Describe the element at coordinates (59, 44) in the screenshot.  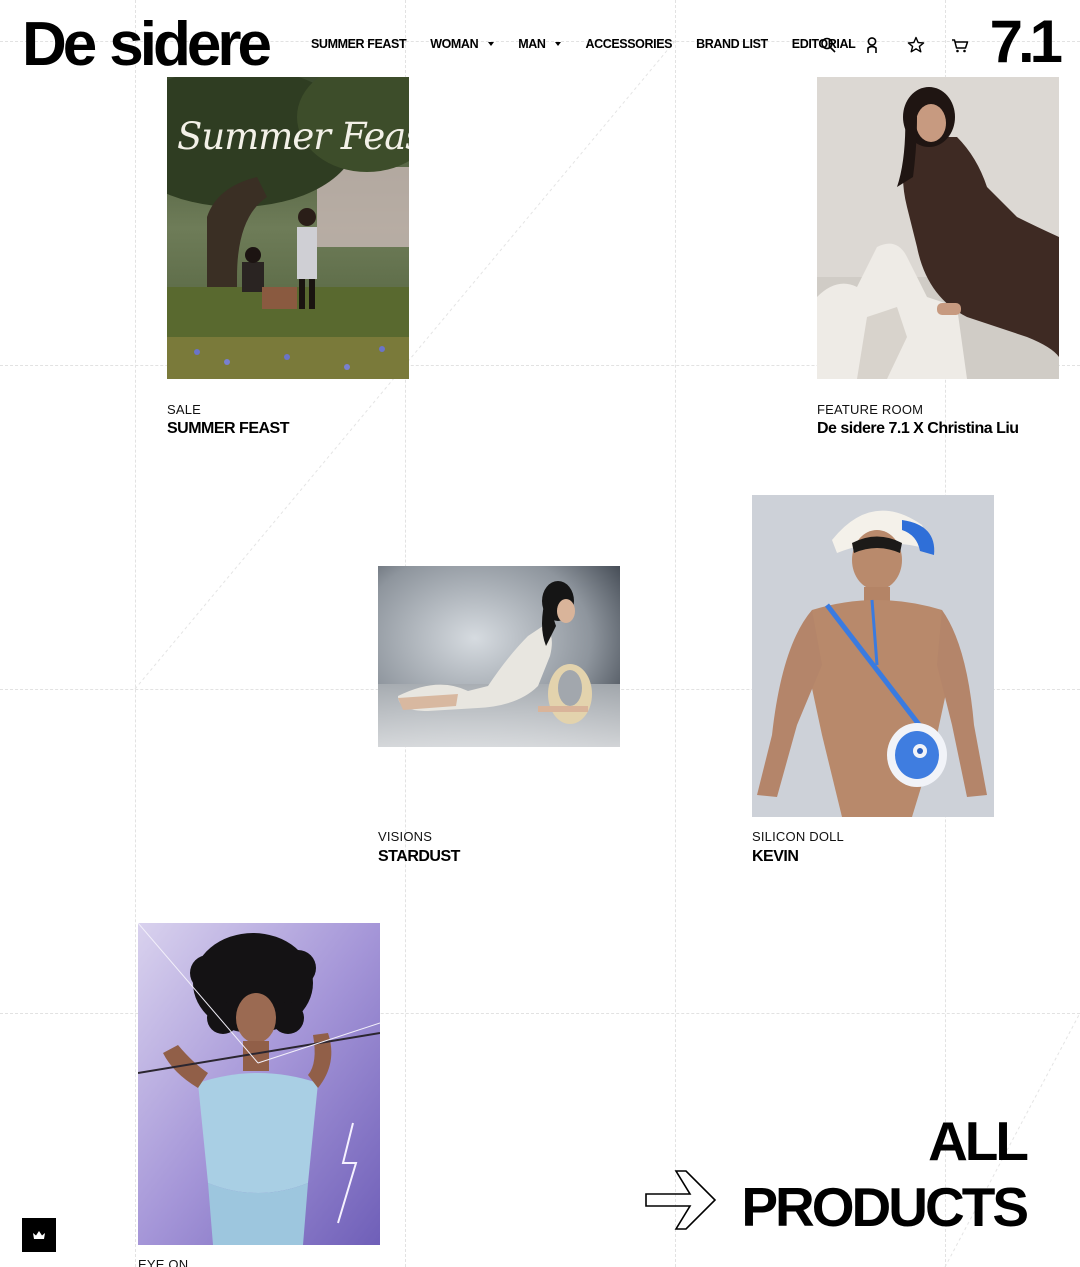
I see `logo-word-1: De` at that location.